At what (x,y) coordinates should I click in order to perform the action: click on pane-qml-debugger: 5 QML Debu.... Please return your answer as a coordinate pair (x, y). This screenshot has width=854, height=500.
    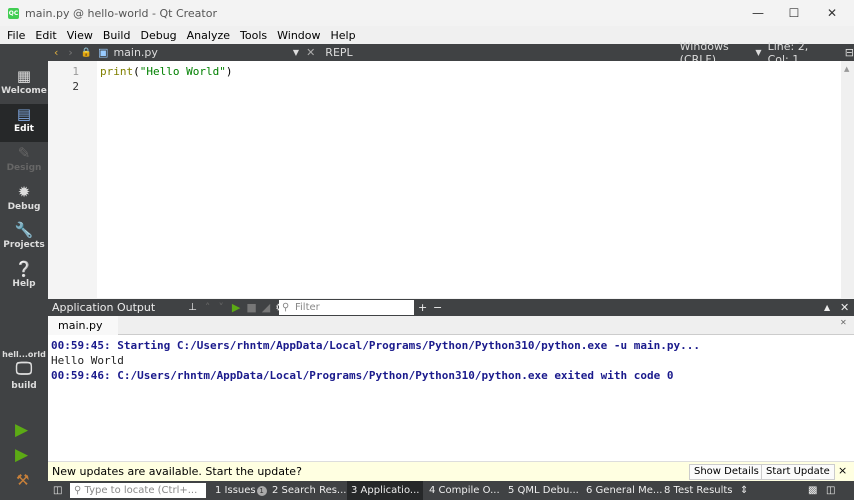
    Looking at the image, I should click on (543, 490).